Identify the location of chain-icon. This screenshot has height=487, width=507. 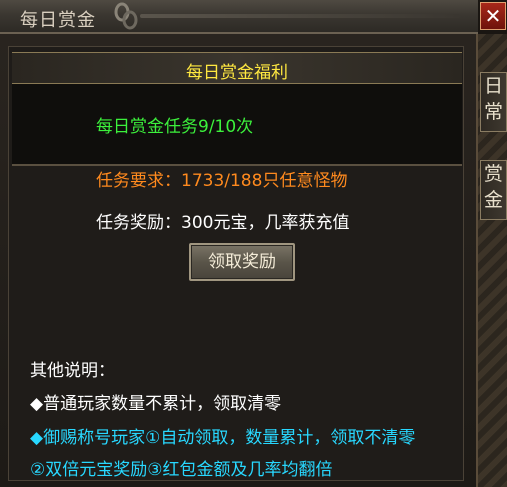
(126, 16).